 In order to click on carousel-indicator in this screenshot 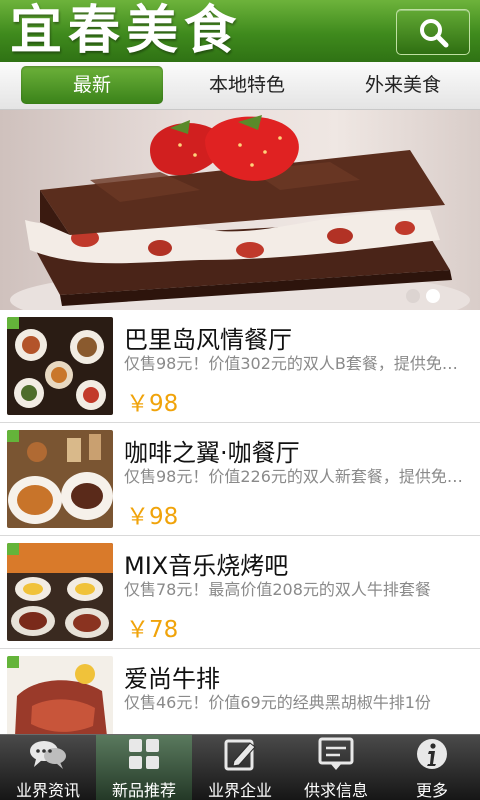, I will do `click(420, 297)`.